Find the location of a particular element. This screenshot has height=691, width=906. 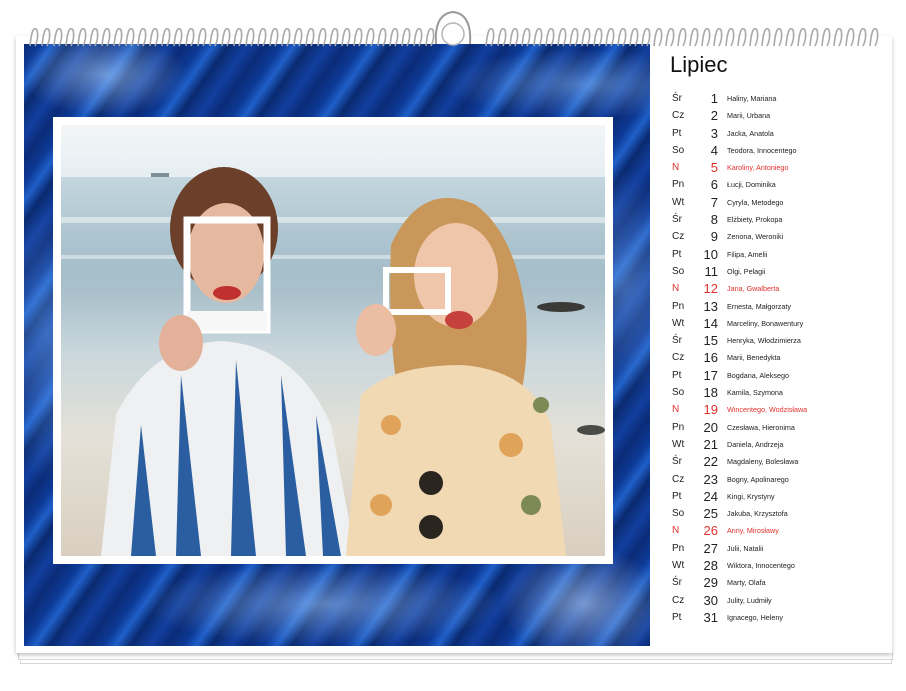

day-number: 18 is located at coordinates (710, 393).